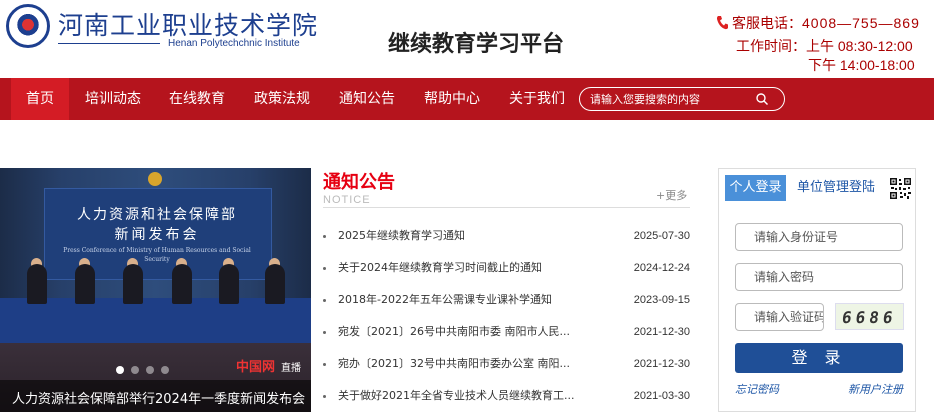 This screenshot has width=934, height=415. Describe the element at coordinates (367, 99) in the screenshot. I see `nav-item-notices: 通知公告` at that location.